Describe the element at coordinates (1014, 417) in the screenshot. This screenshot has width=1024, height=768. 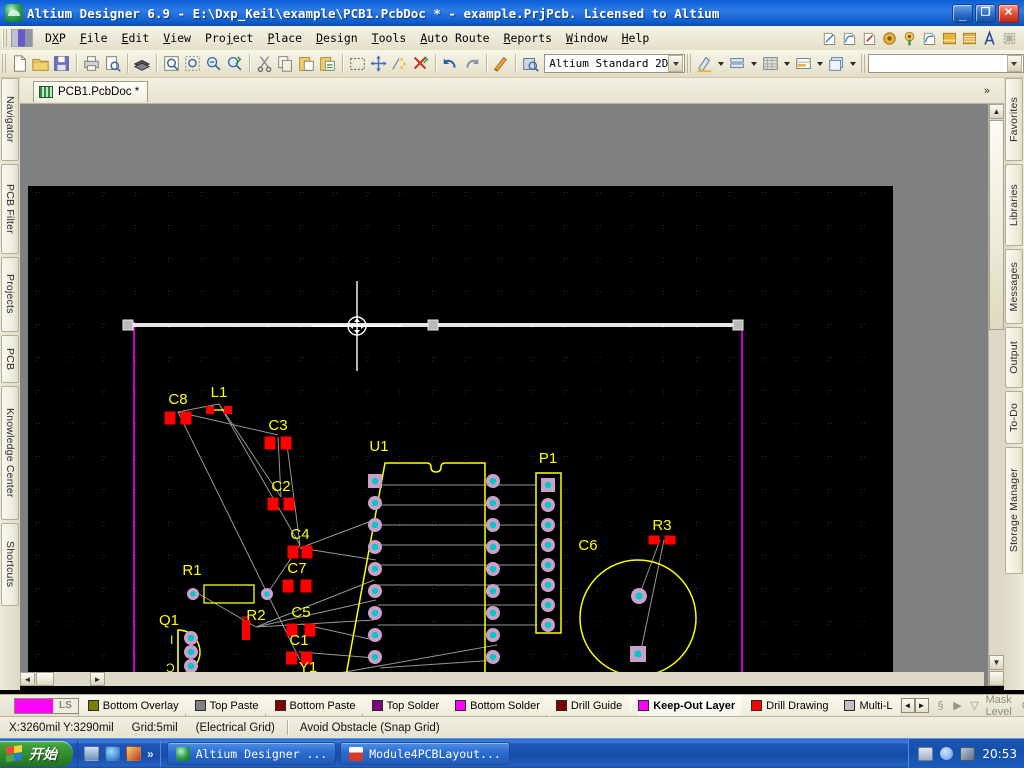
I see `right-panel-tab-to-do: To-Do` at that location.